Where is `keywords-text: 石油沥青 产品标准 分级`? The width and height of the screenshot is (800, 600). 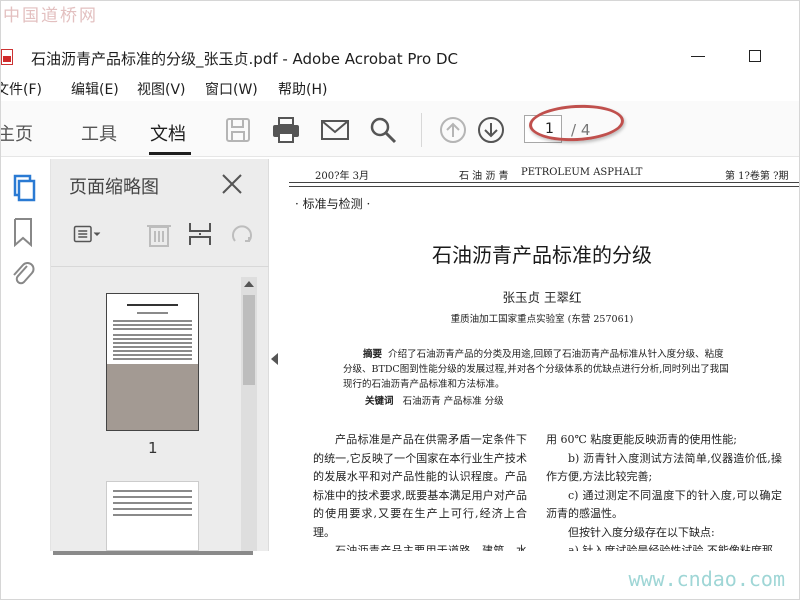
keywords-text: 石油沥青 产品标准 分级 is located at coordinates (453, 401).